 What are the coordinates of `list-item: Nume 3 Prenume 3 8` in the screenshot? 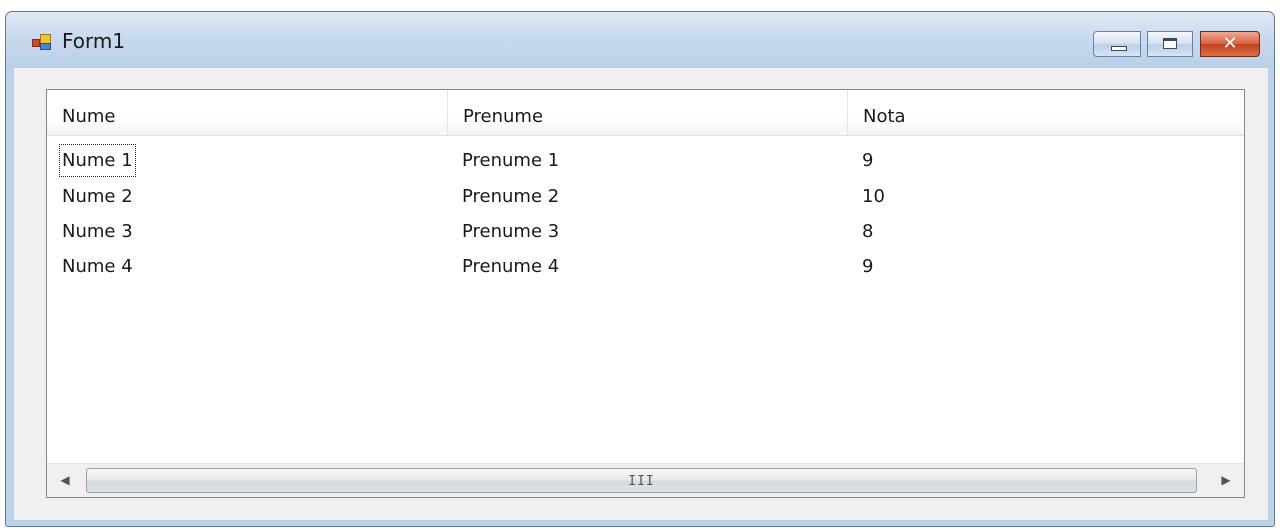 It's located at (645, 233).